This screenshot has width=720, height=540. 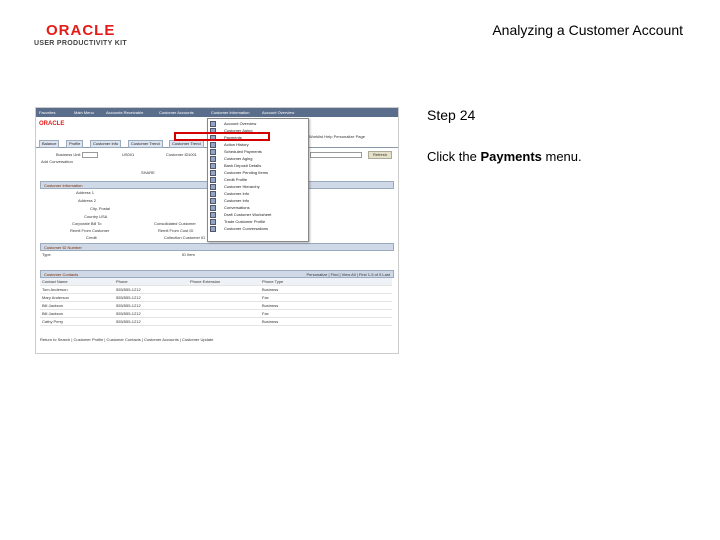 I want to click on menu-item: Customer Pending Items, so click(x=258, y=172).